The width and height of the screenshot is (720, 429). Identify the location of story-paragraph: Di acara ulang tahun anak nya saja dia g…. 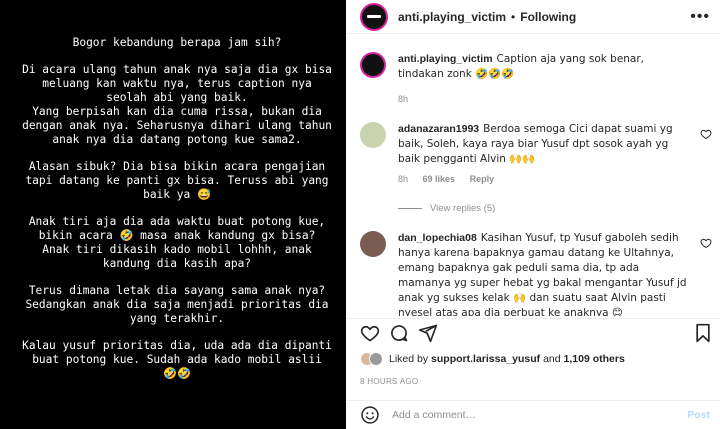
(177, 104).